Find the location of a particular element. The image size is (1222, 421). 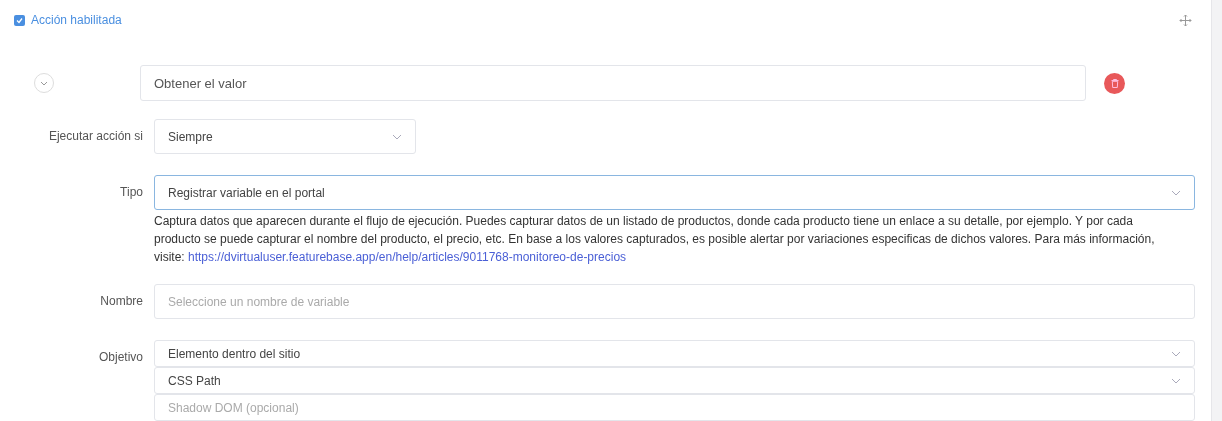

select-field: CSS Path is located at coordinates (674, 380).